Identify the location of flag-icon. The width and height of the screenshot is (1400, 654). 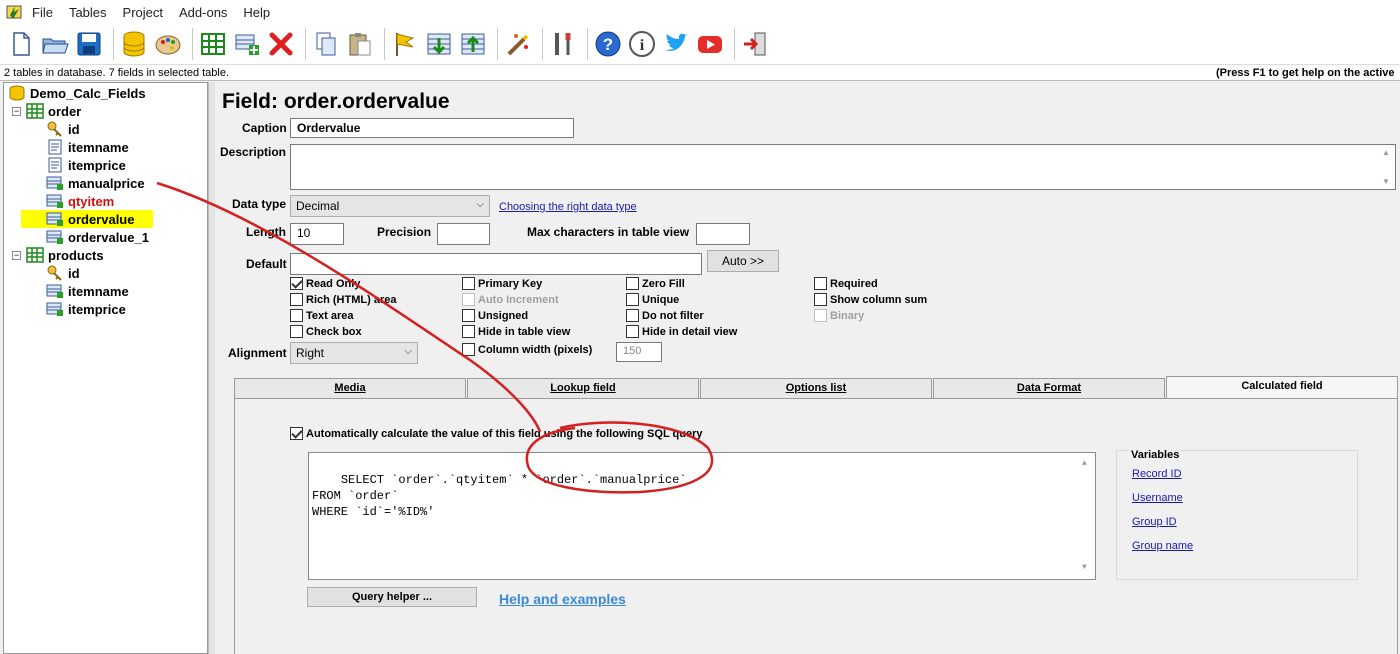
(405, 44).